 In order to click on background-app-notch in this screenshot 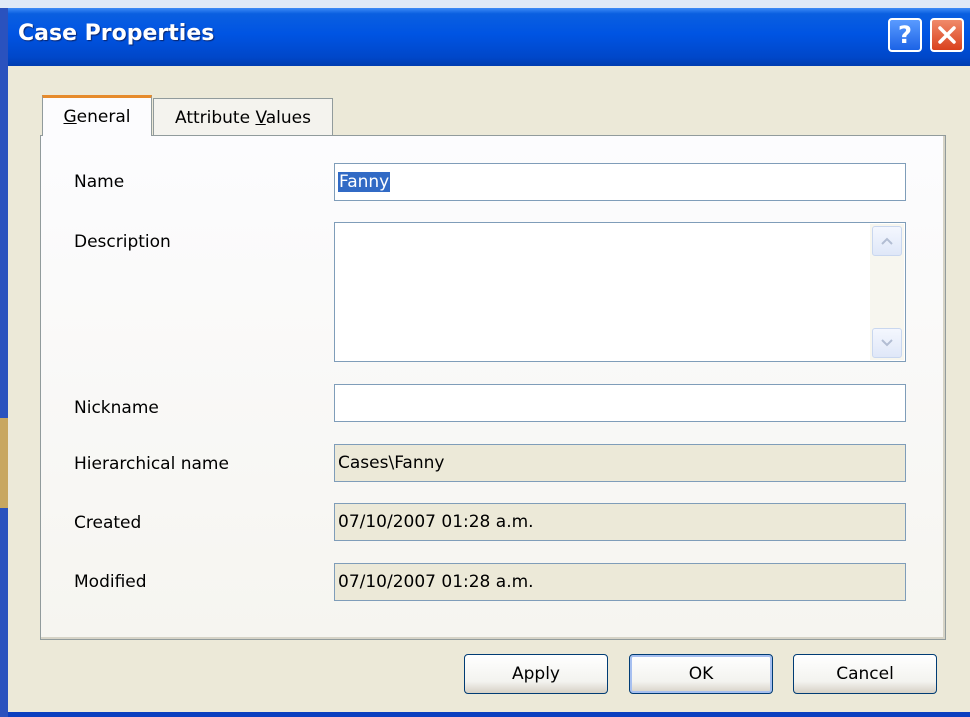, I will do `click(4, 463)`.